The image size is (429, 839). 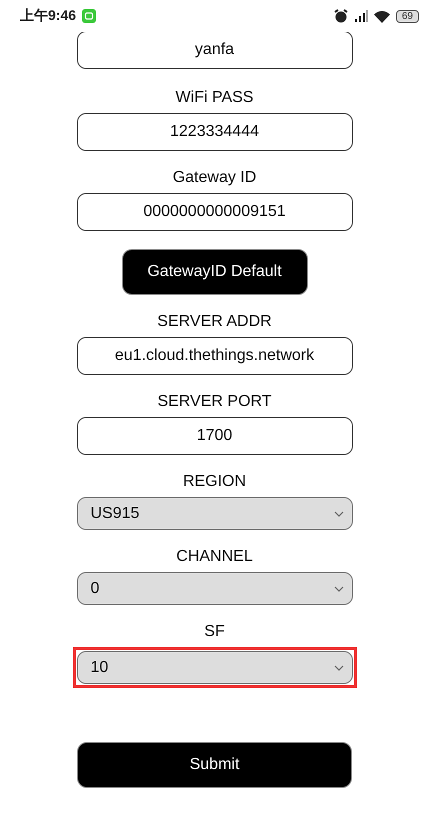 I want to click on field-label: Gateway ID, so click(x=214, y=178).